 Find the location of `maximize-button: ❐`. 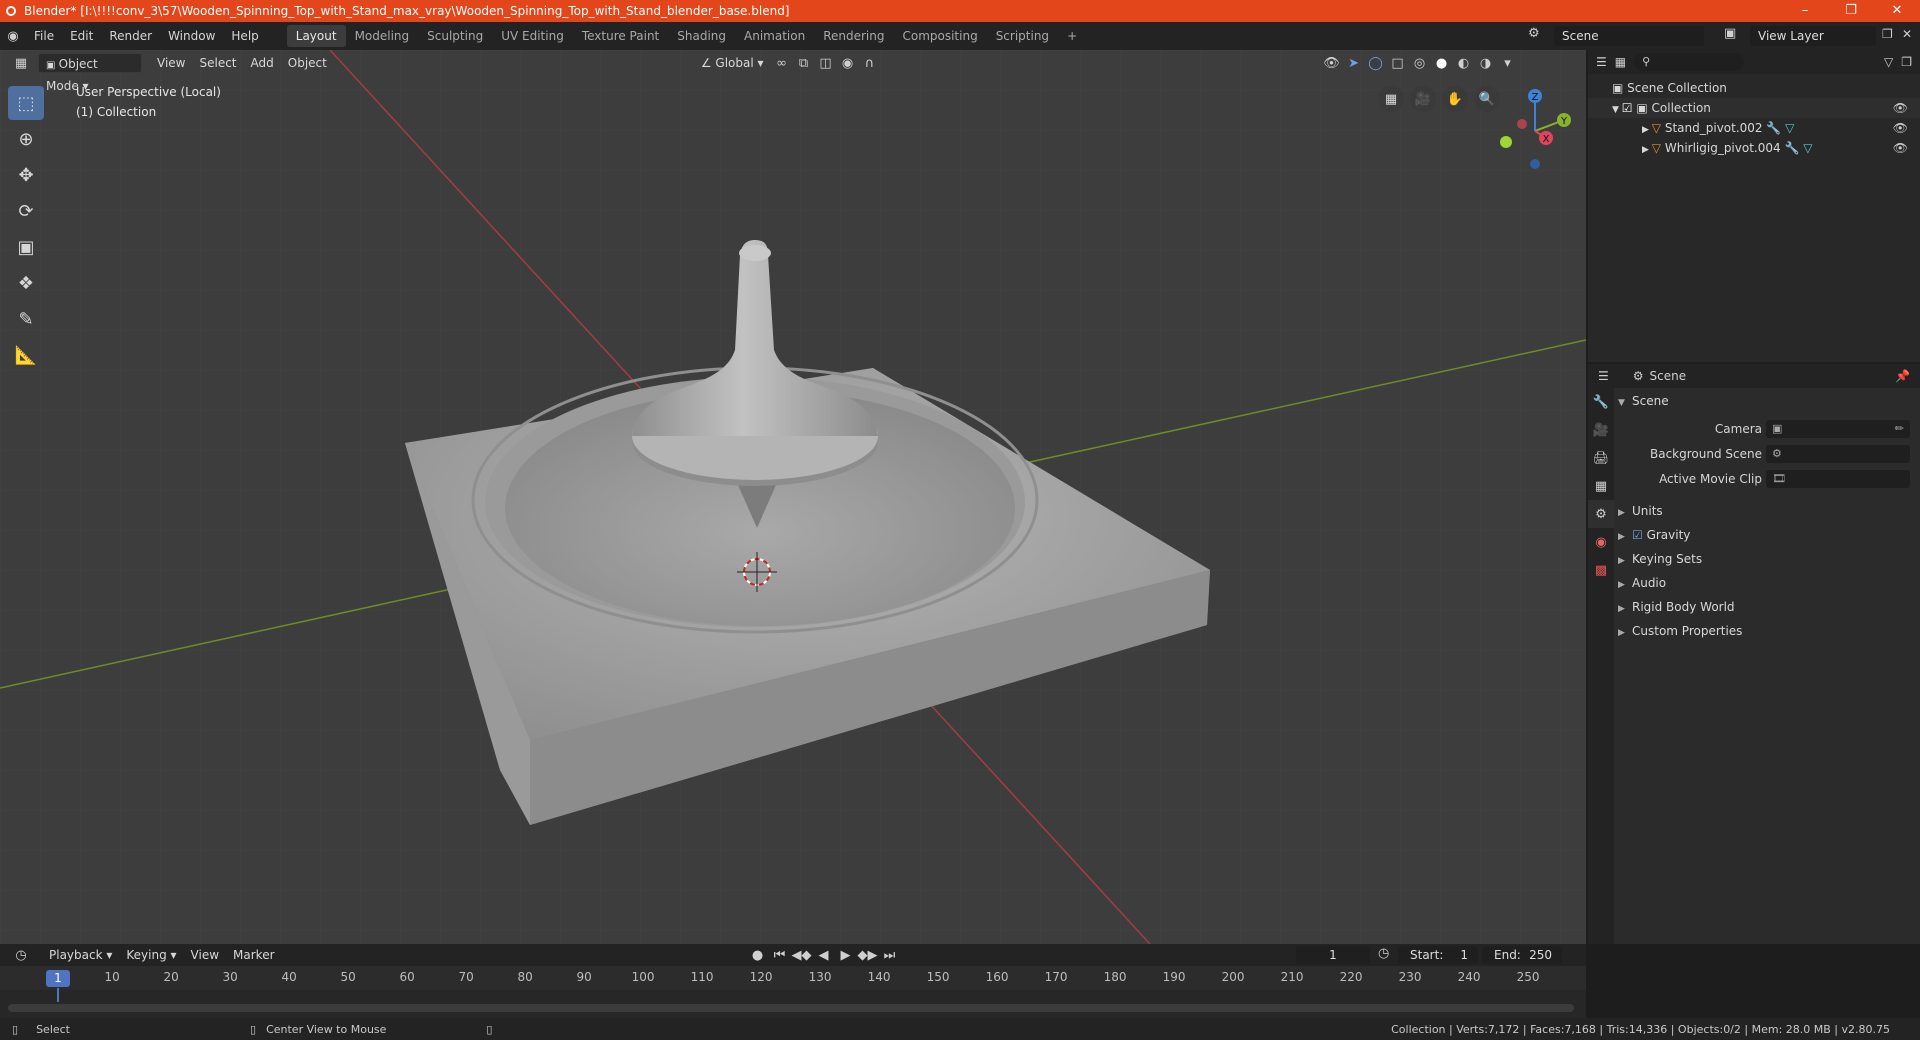

maximize-button: ❐ is located at coordinates (1851, 11).